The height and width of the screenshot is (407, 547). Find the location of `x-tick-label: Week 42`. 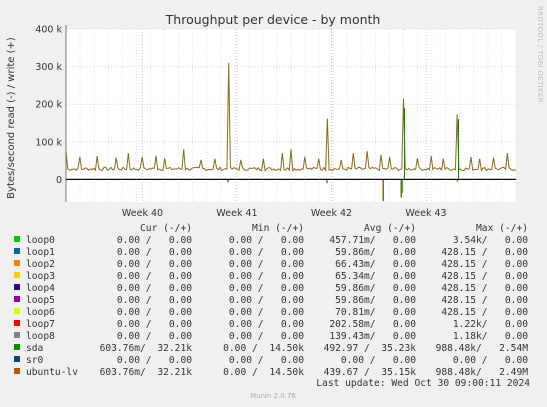

x-tick-label: Week 42 is located at coordinates (331, 213).